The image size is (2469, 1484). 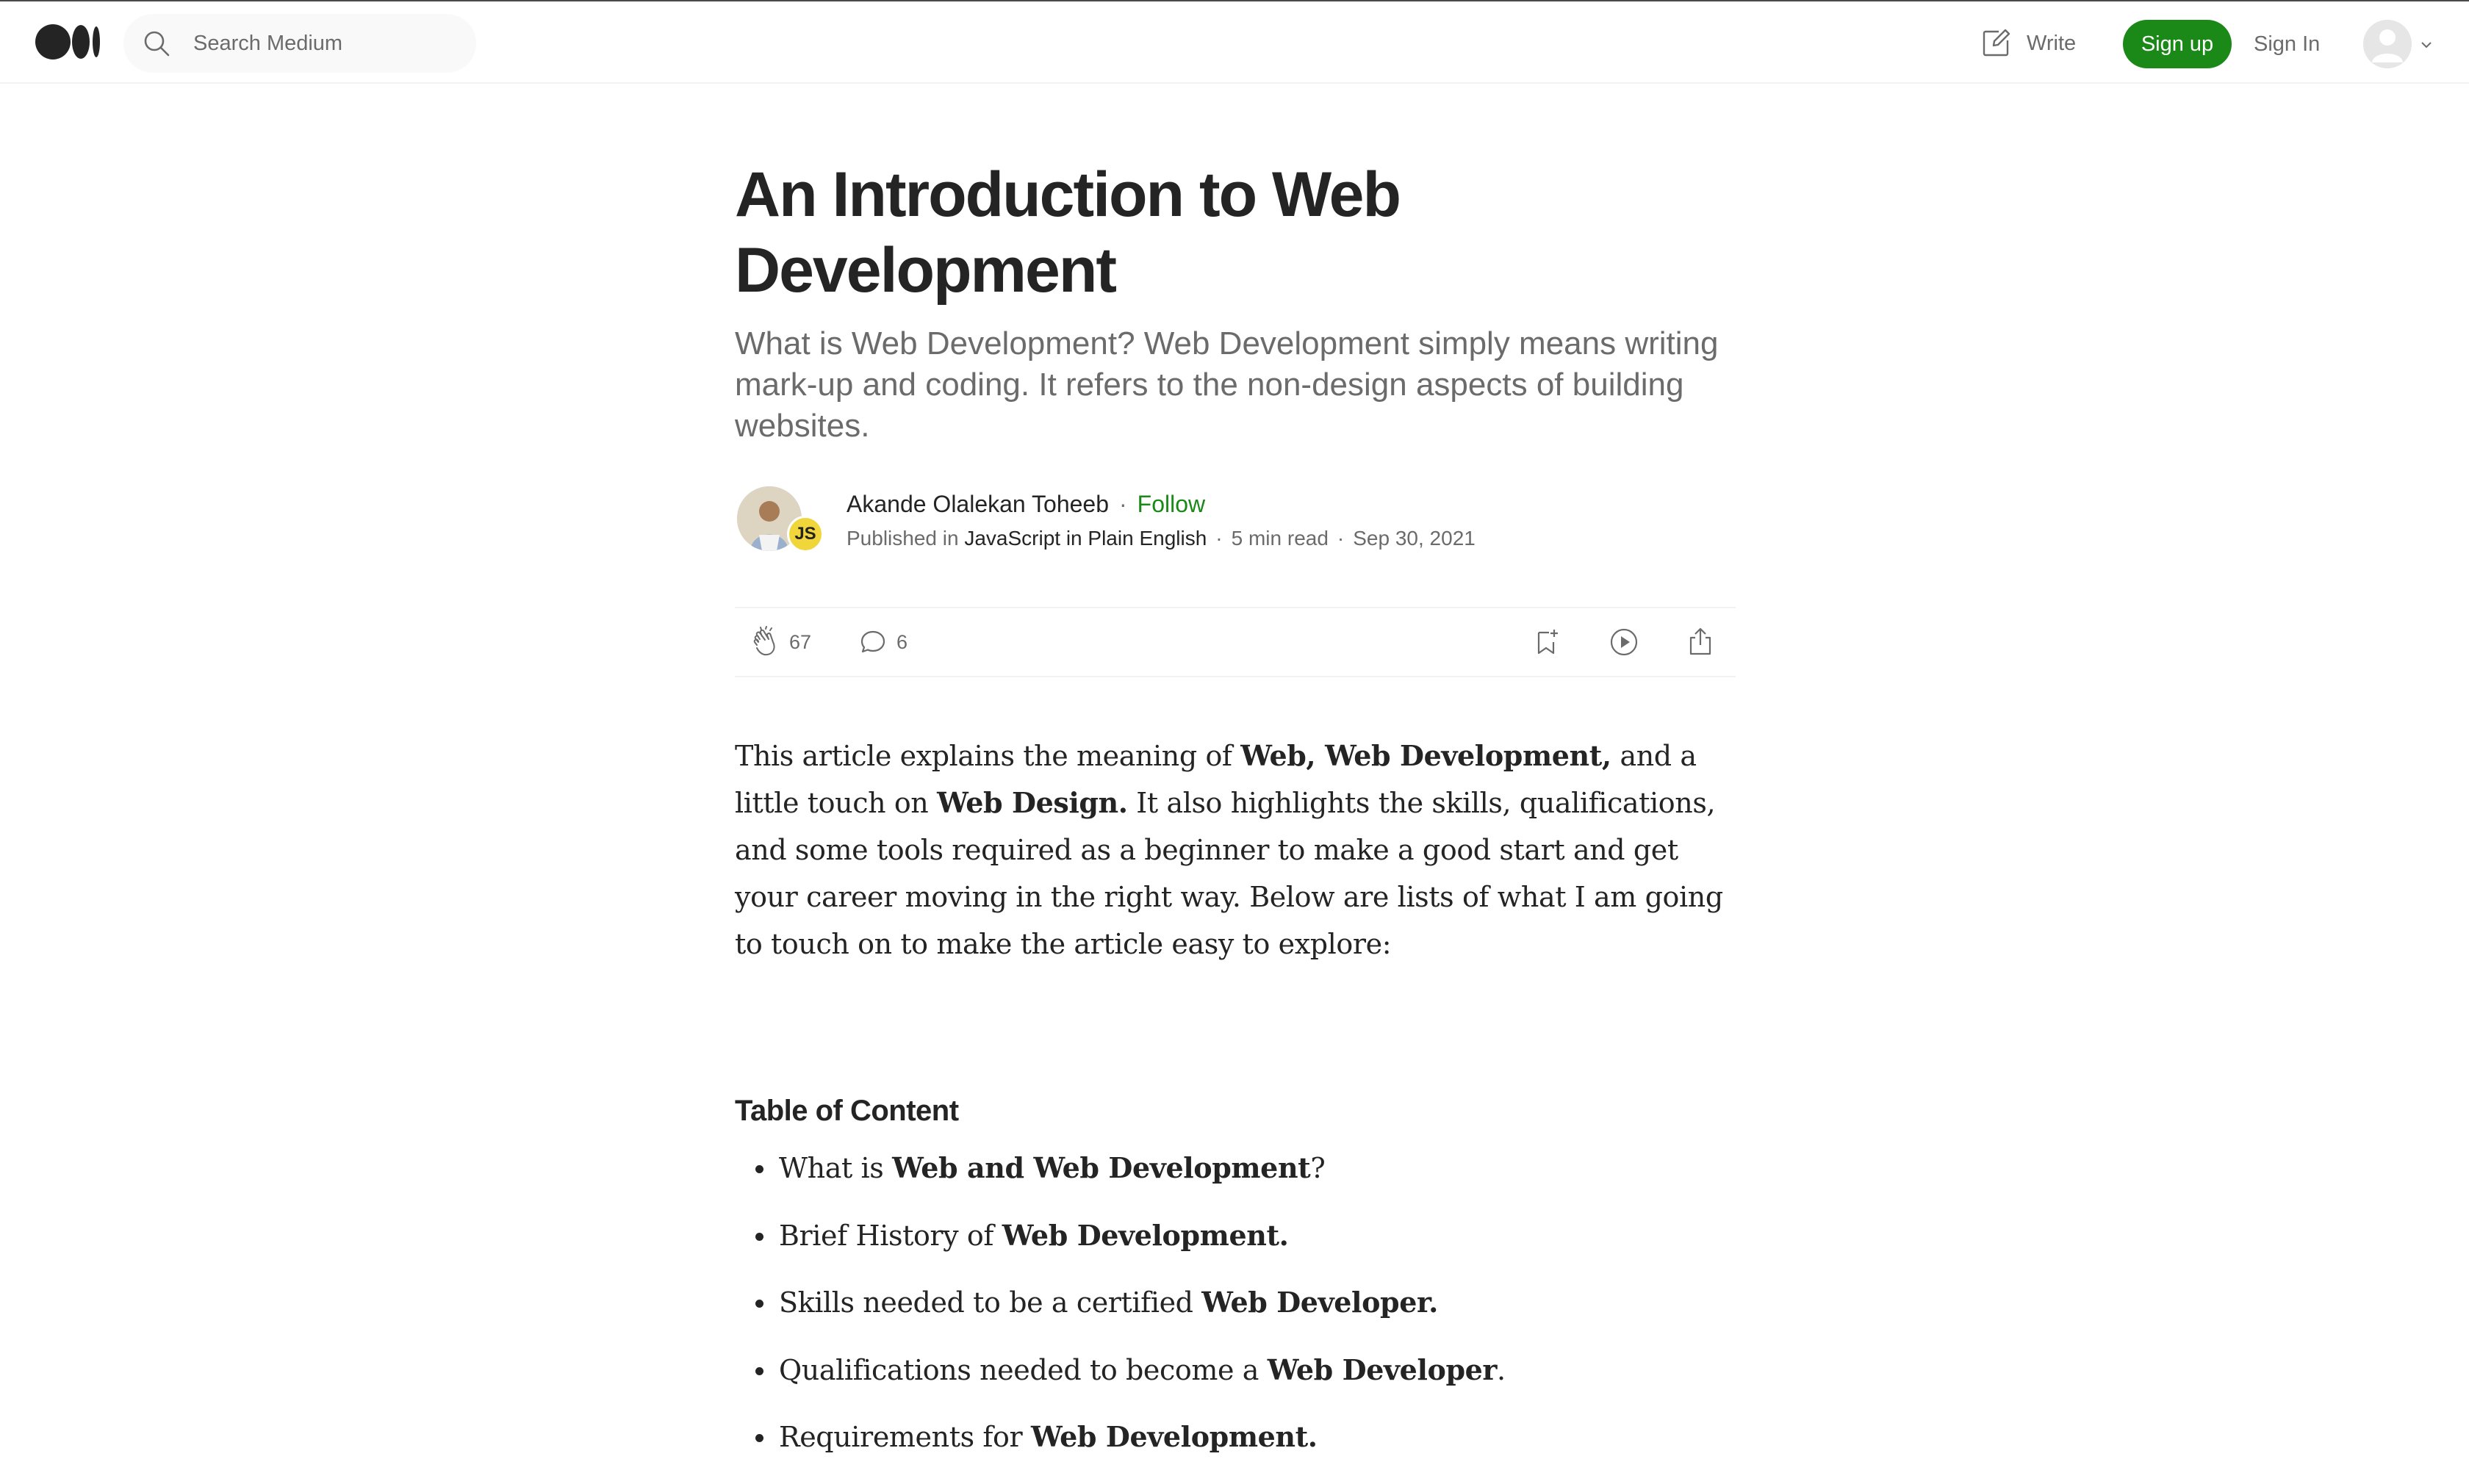 I want to click on author-line: Akande Olalekan Toheeb · Follow, so click(x=1026, y=504).